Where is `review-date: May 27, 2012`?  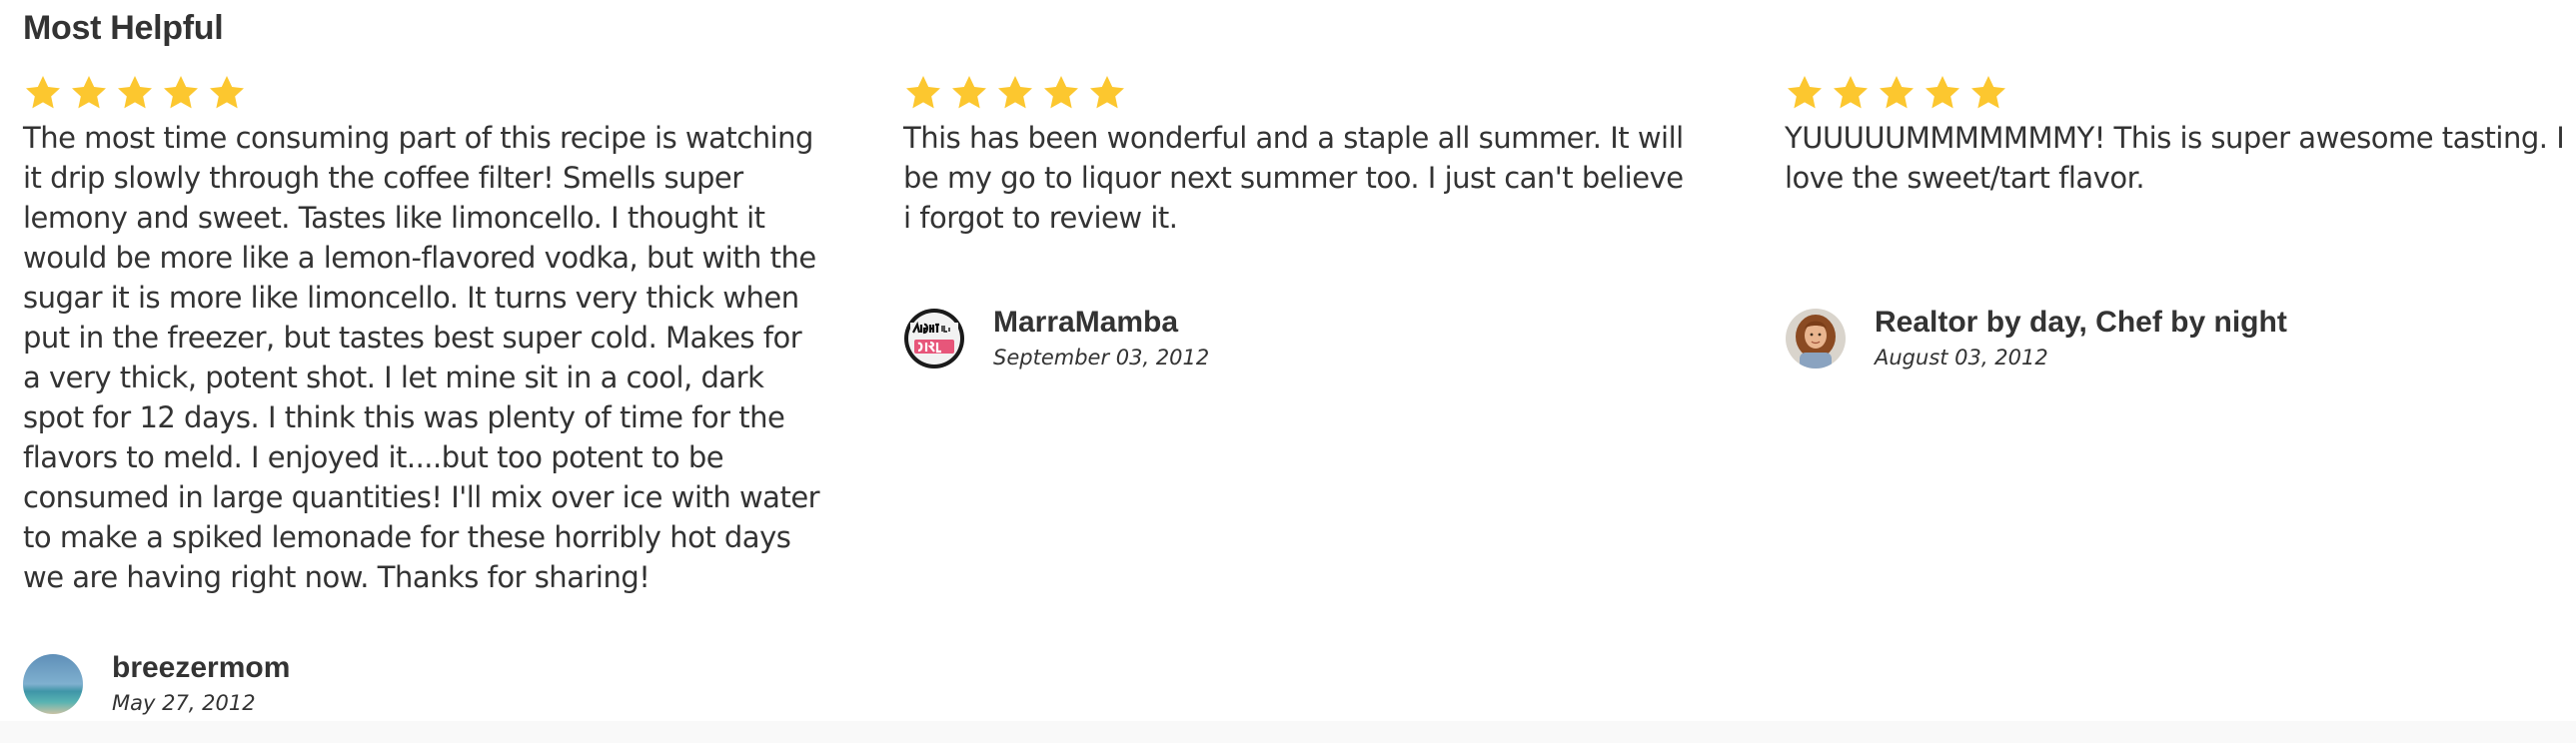 review-date: May 27, 2012 is located at coordinates (184, 703).